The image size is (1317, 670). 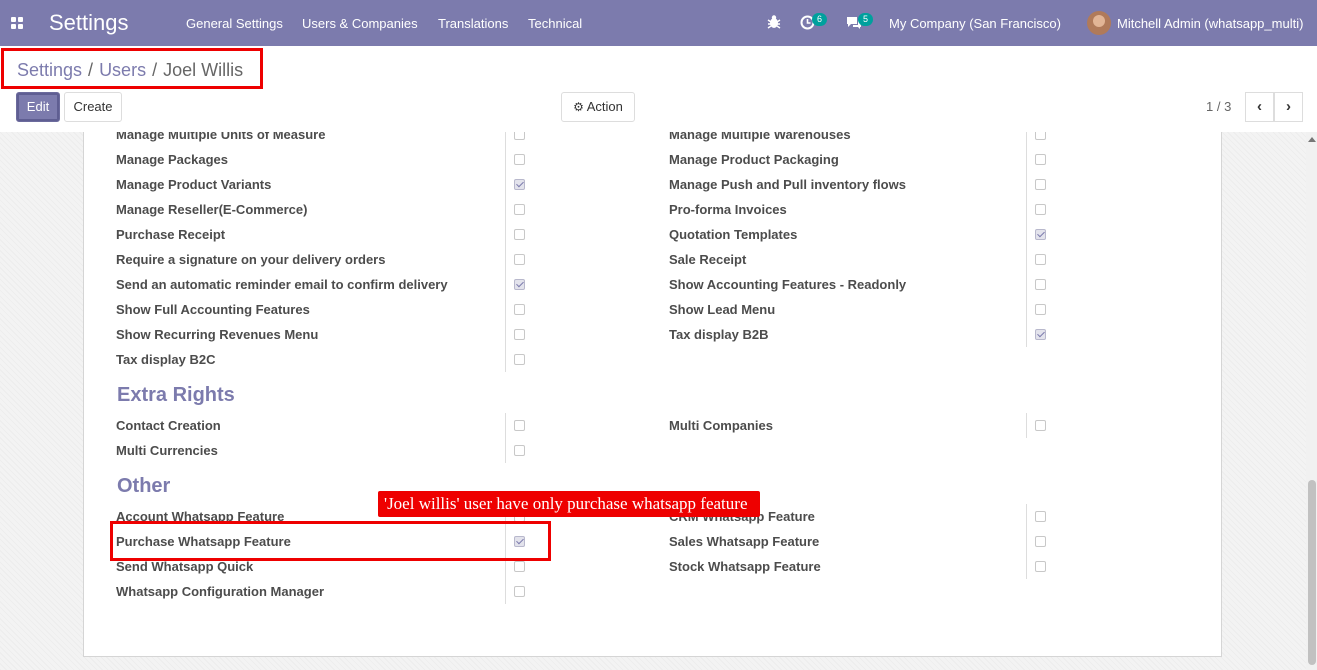 What do you see at coordinates (17, 23) in the screenshot?
I see `apps-menu-icon` at bounding box center [17, 23].